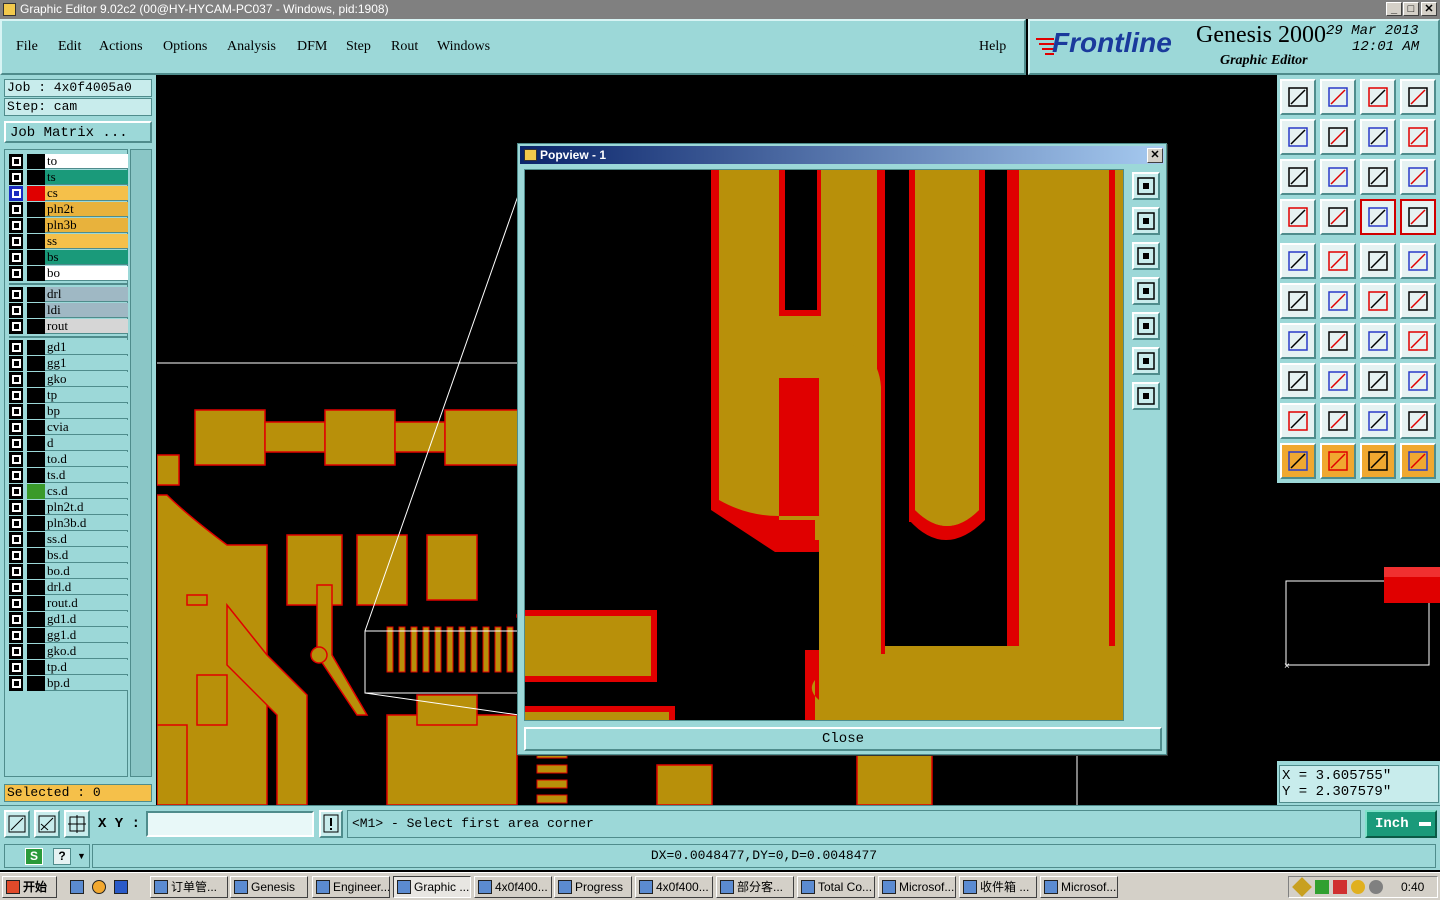 The image size is (1440, 900). Describe the element at coordinates (1378, 137) in the screenshot. I see `undo-view-icon` at that location.